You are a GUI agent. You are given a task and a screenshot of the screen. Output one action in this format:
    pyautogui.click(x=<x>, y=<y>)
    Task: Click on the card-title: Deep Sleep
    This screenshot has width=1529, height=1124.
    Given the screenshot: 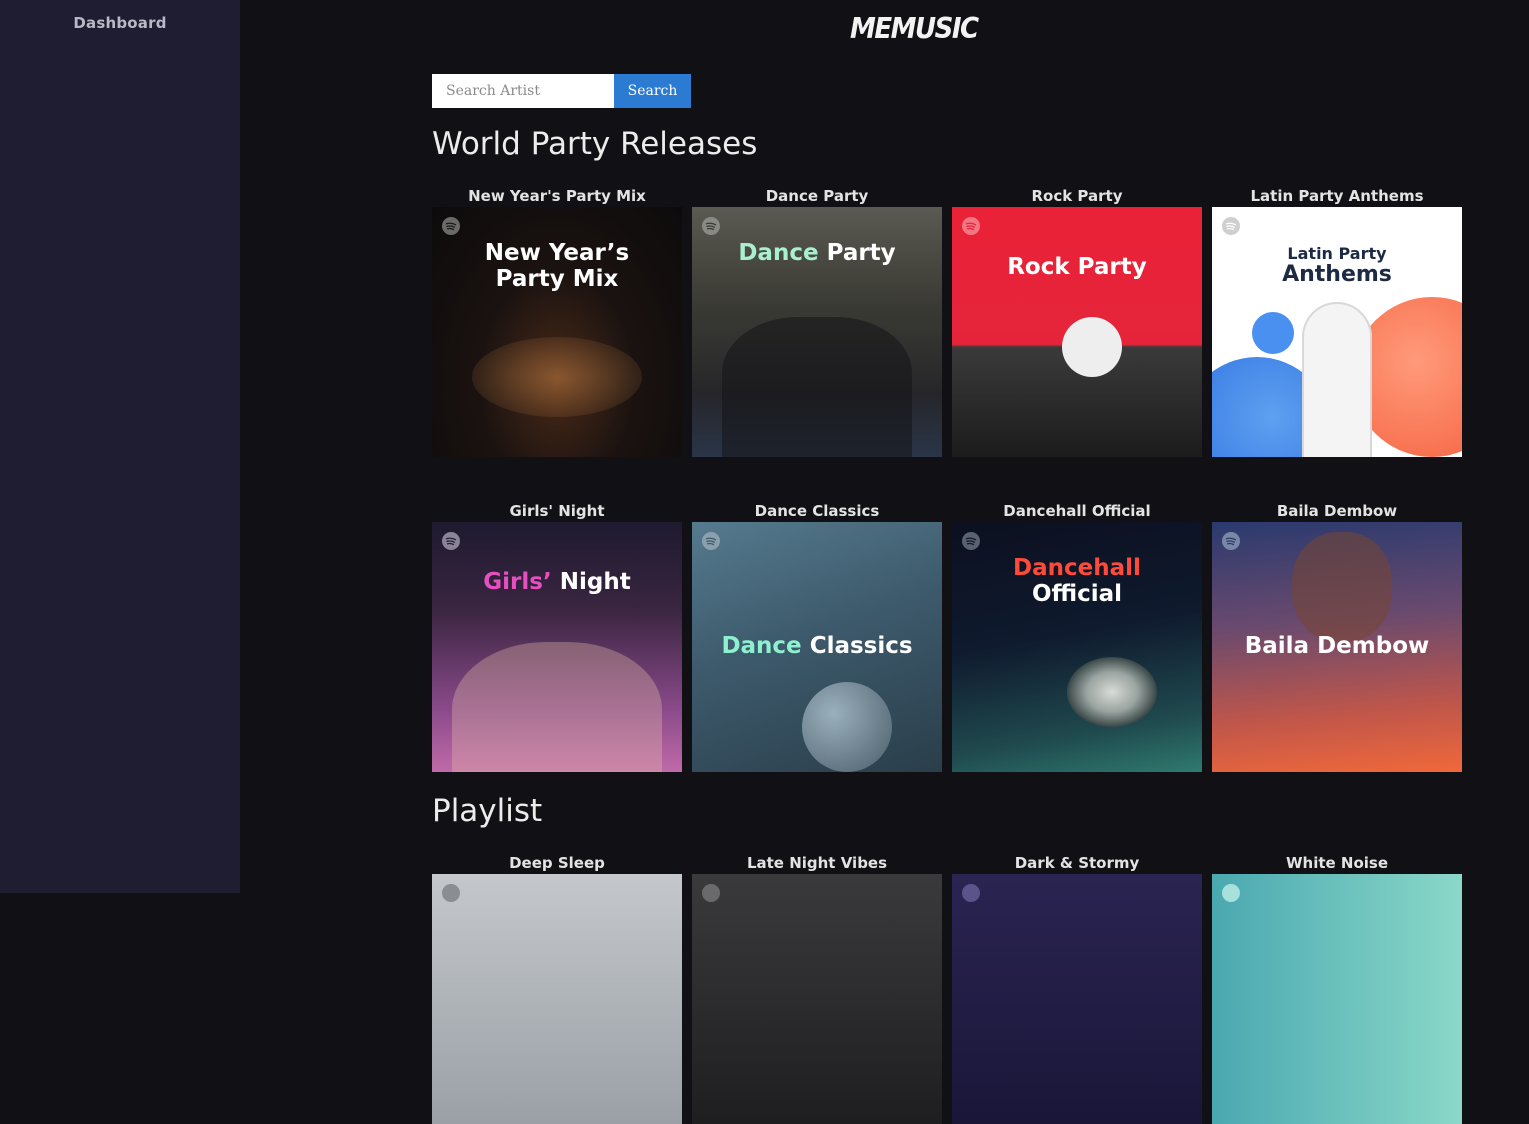 What is the action you would take?
    pyautogui.click(x=557, y=863)
    